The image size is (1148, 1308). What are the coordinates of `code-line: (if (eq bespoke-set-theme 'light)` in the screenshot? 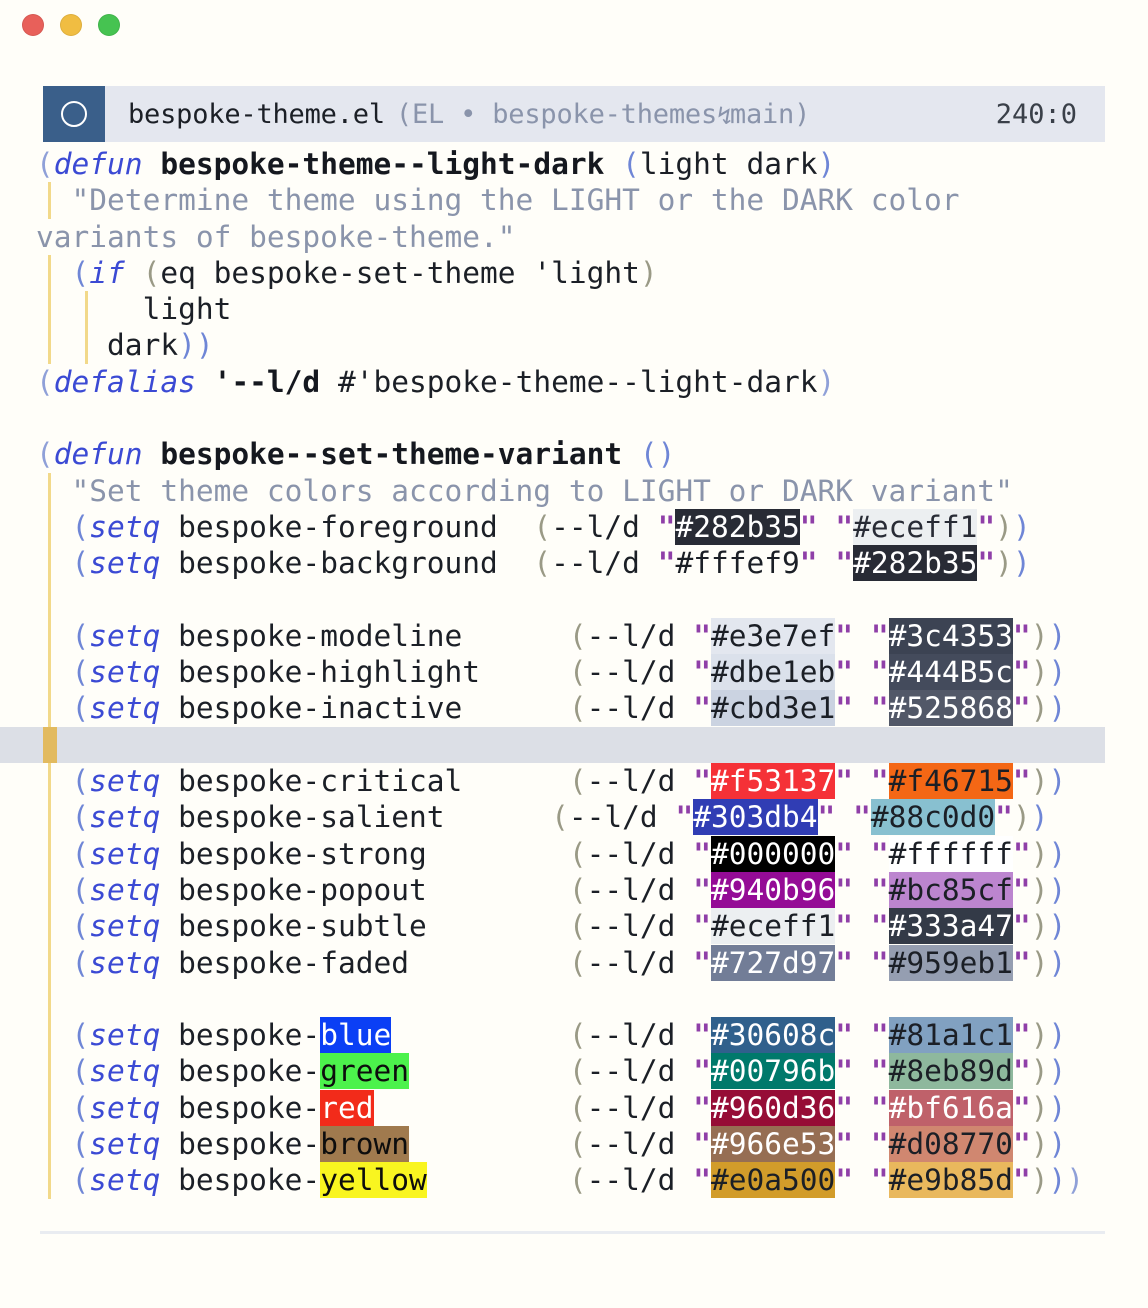 It's located at (574, 273).